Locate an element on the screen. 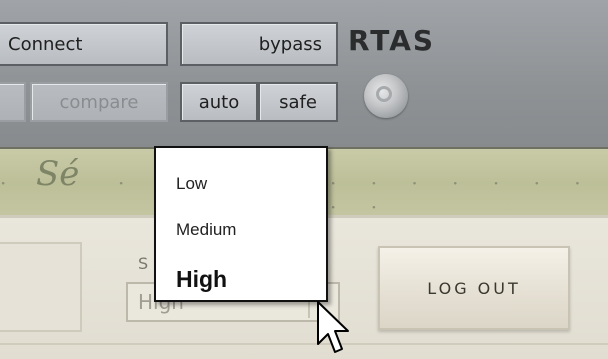 The height and width of the screenshot is (359, 608). connect-button: Connect is located at coordinates (84, 44).